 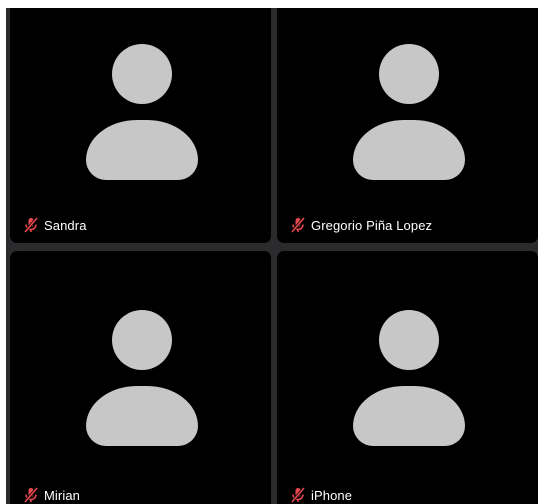 I want to click on participant-name: Gregorio Piña Lopez, so click(x=372, y=225).